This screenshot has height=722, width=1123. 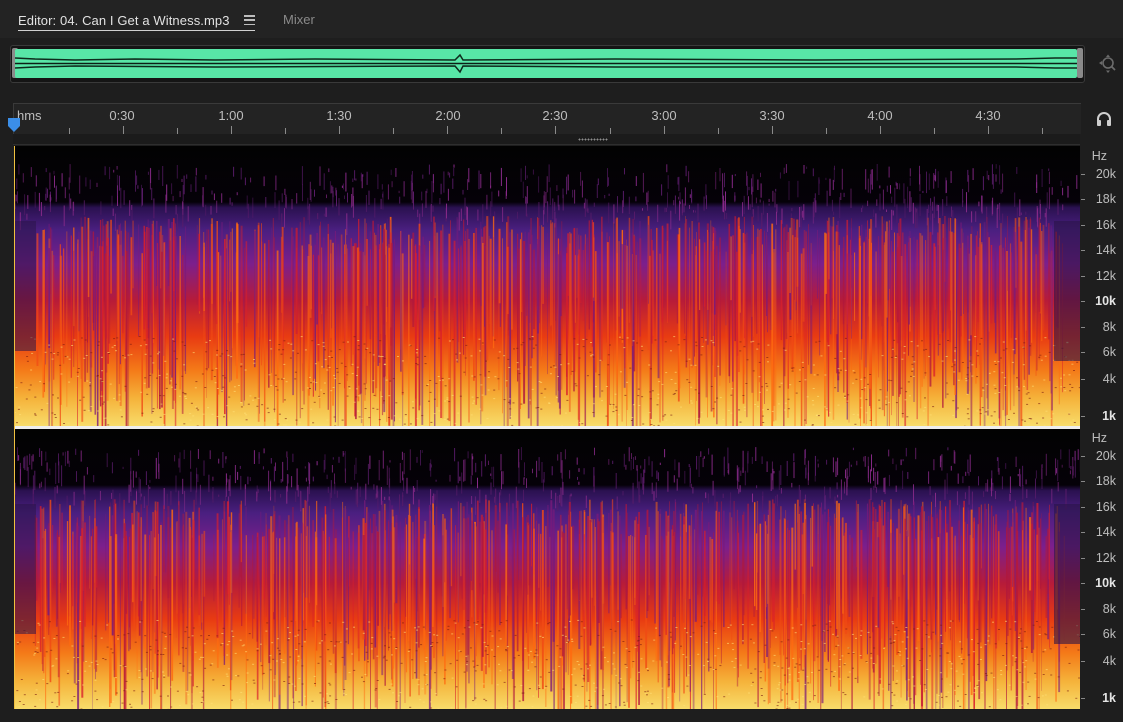 What do you see at coordinates (664, 115) in the screenshot?
I see `time-ruler-label: 3:00` at bounding box center [664, 115].